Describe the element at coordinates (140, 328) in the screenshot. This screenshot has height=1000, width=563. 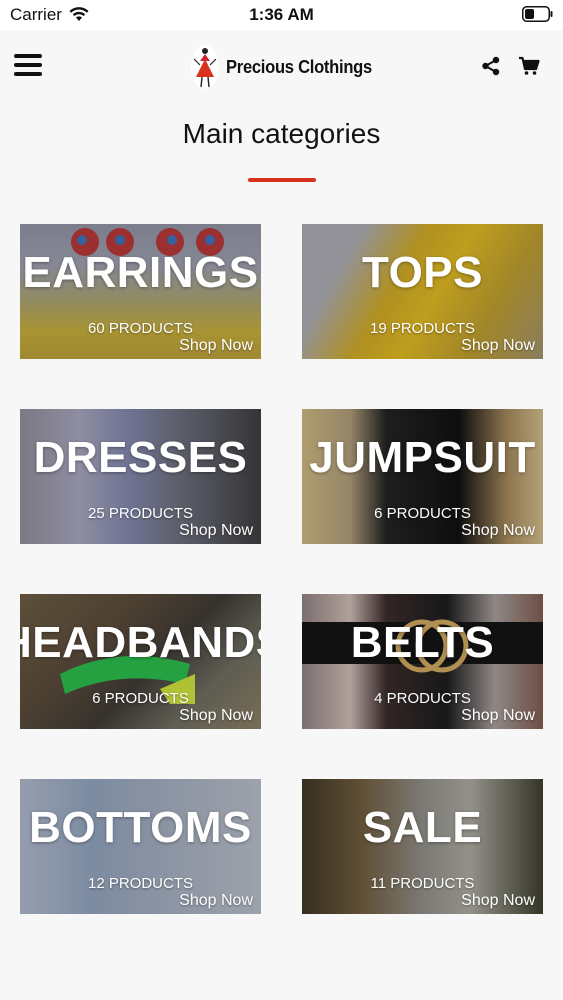
I see `product-count: 60 PRODUCTS` at that location.